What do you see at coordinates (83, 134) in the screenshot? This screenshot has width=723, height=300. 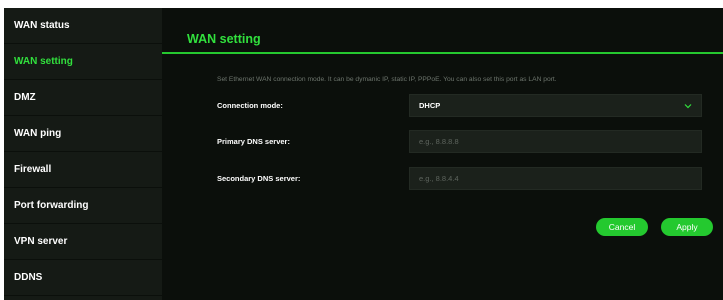 I see `sidebar-item-wan-ping: WAN ping` at bounding box center [83, 134].